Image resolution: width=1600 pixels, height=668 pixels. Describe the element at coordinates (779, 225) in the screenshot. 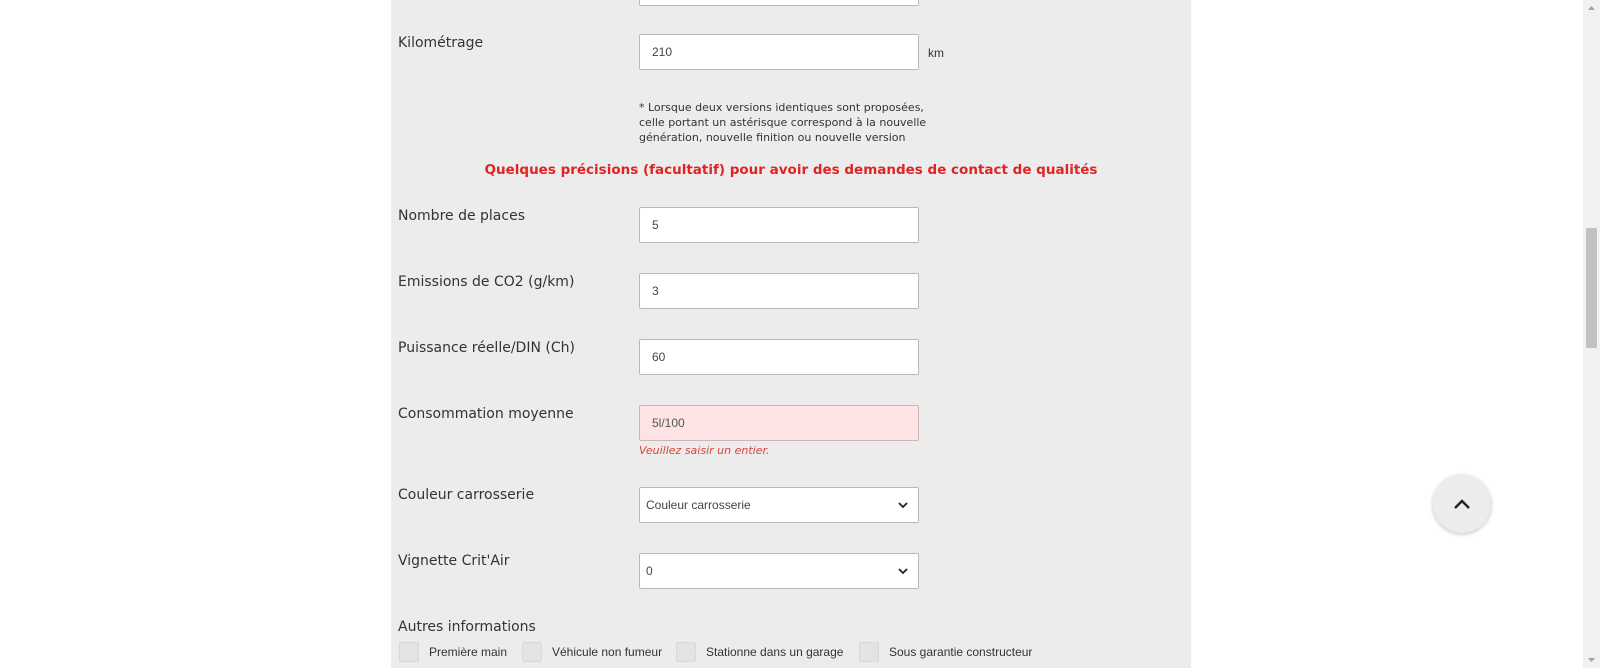

I see `places-input: 5` at that location.